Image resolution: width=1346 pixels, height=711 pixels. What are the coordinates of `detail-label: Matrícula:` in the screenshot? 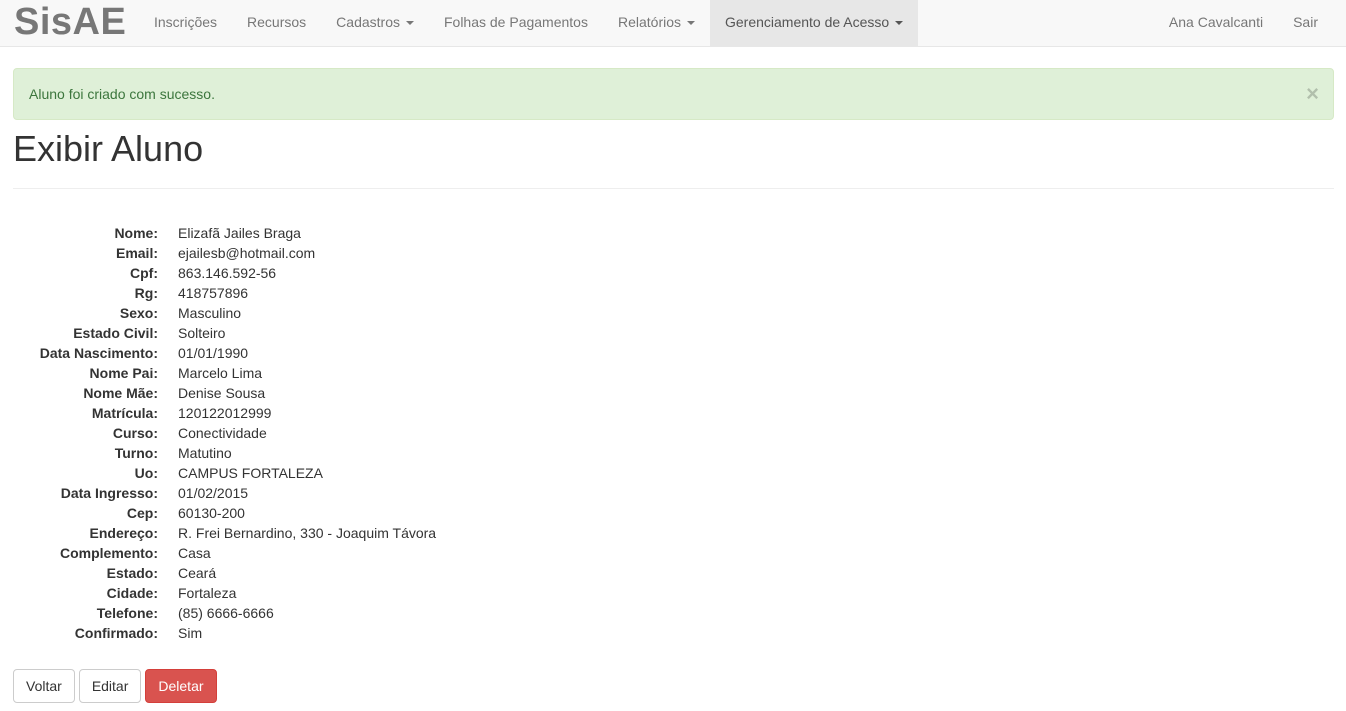 It's located at (124, 413).